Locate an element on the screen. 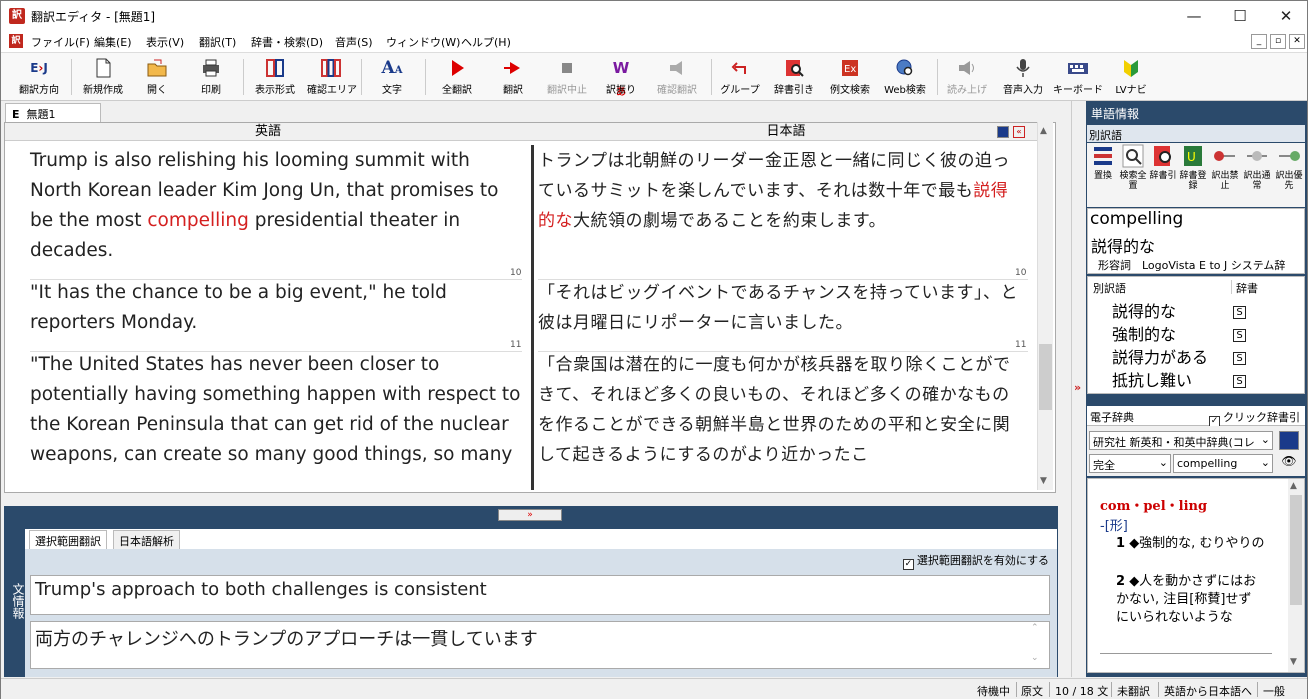  minimize-button: — is located at coordinates (1194, 16).